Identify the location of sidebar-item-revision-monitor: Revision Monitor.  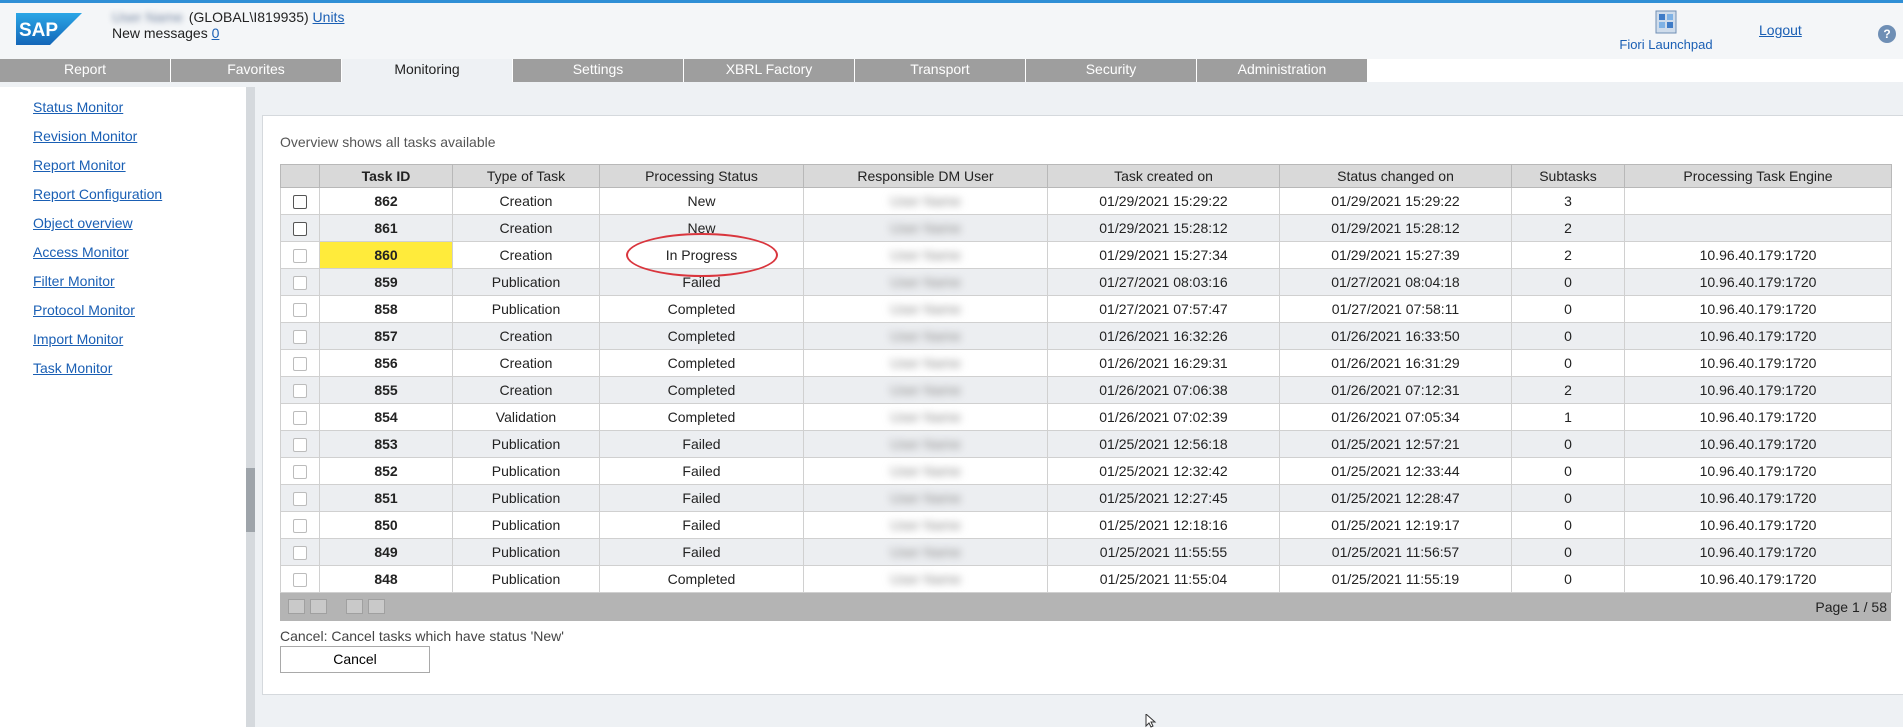
(85, 136).